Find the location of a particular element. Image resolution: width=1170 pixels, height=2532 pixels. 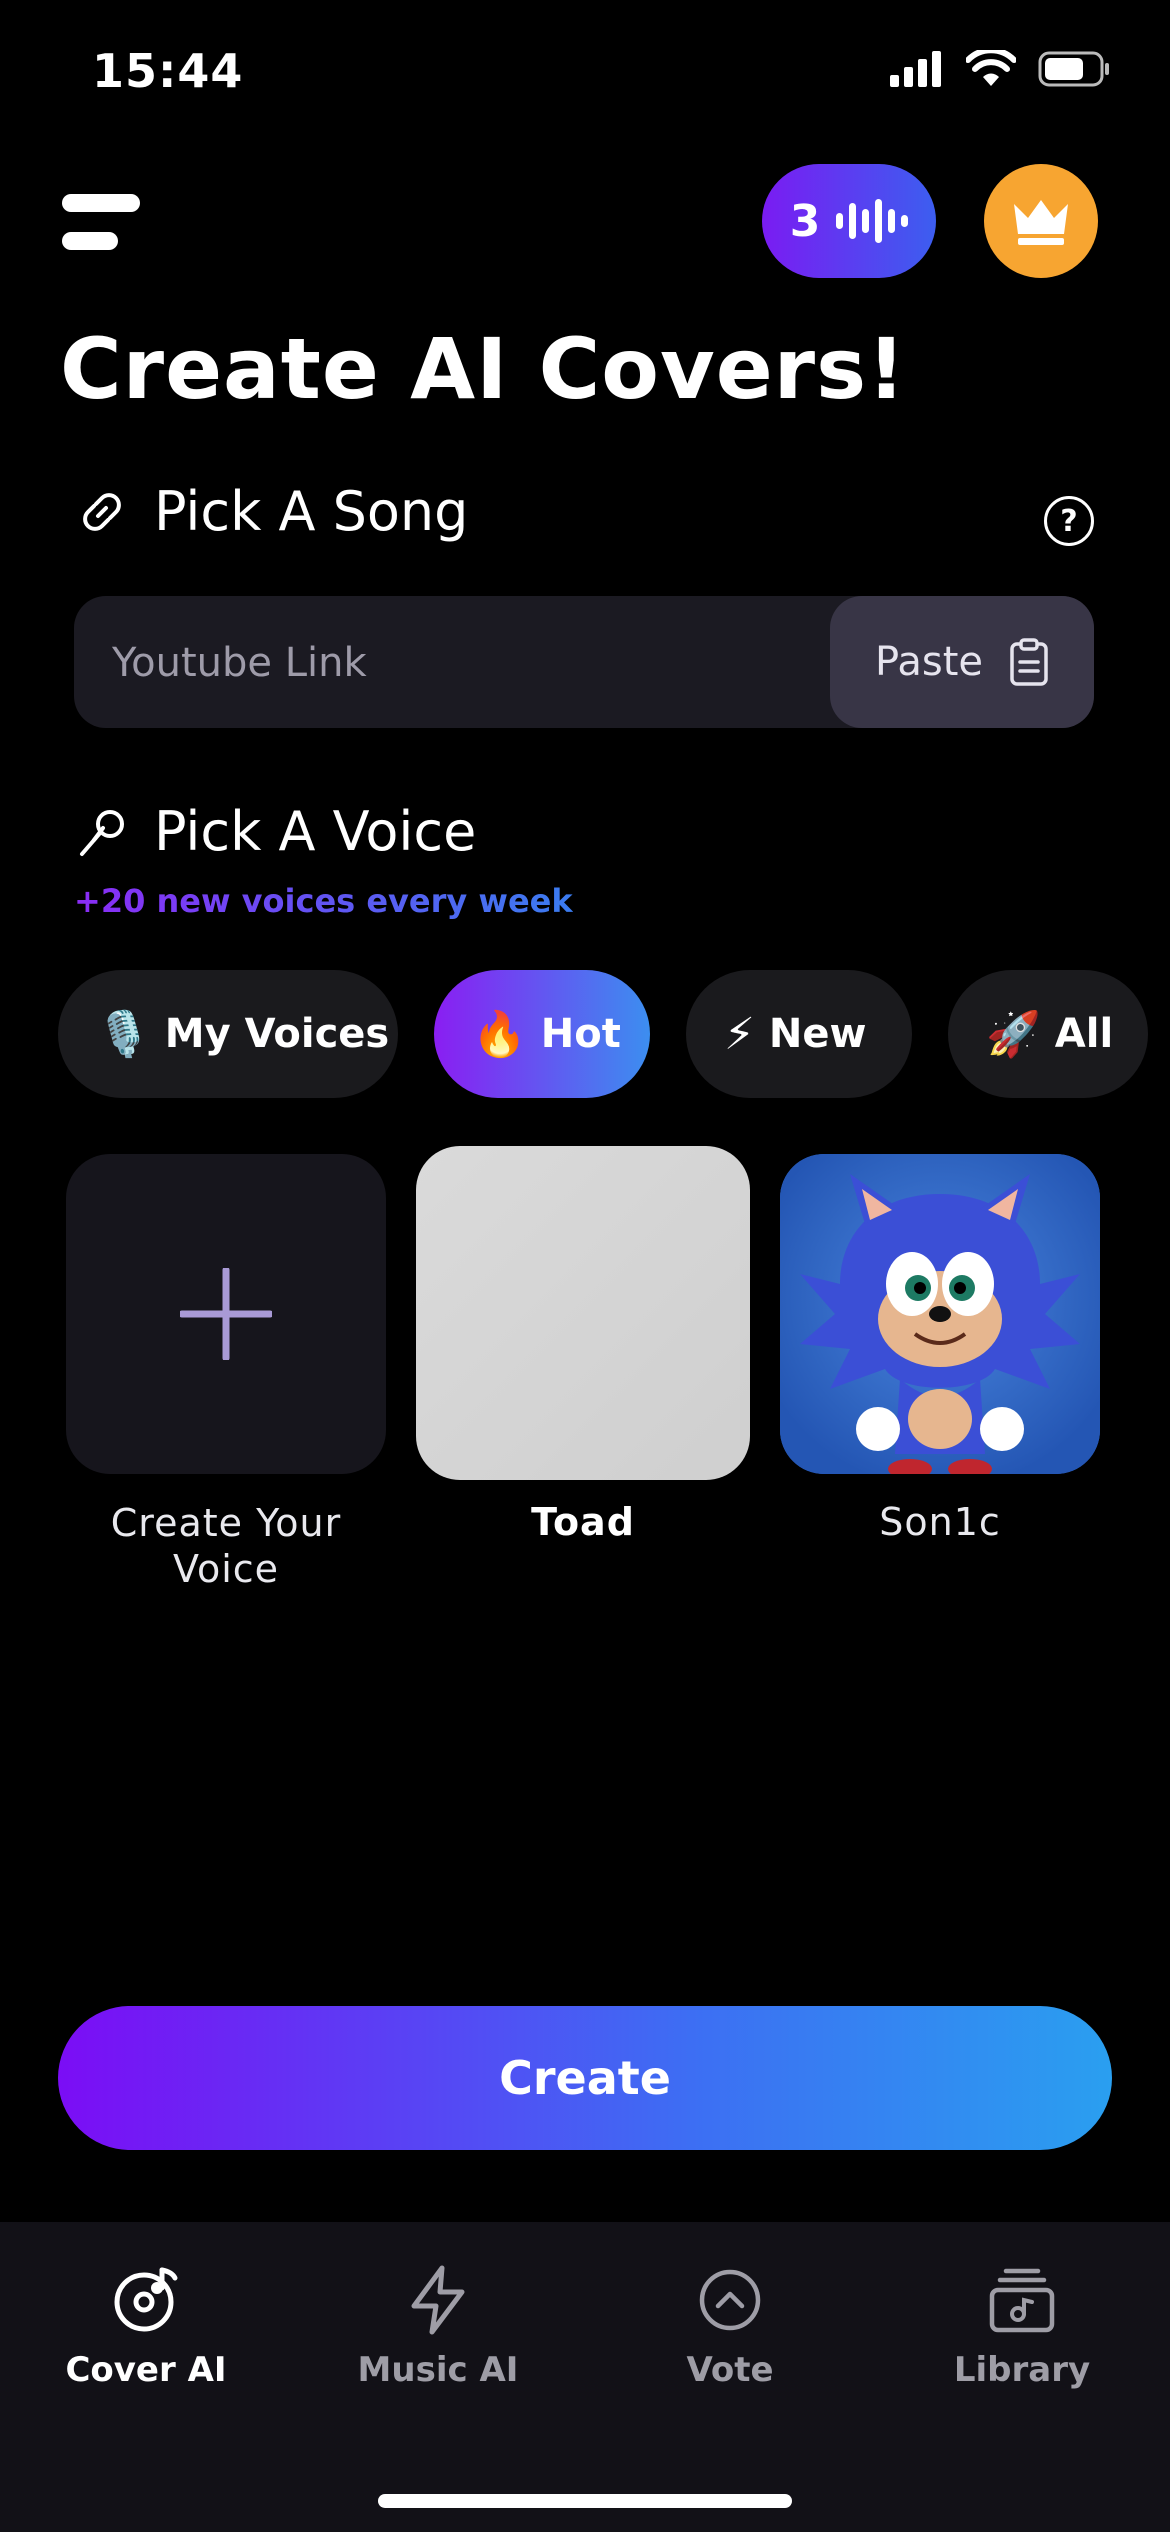

tab-vote: Vote is located at coordinates (730, 2322).